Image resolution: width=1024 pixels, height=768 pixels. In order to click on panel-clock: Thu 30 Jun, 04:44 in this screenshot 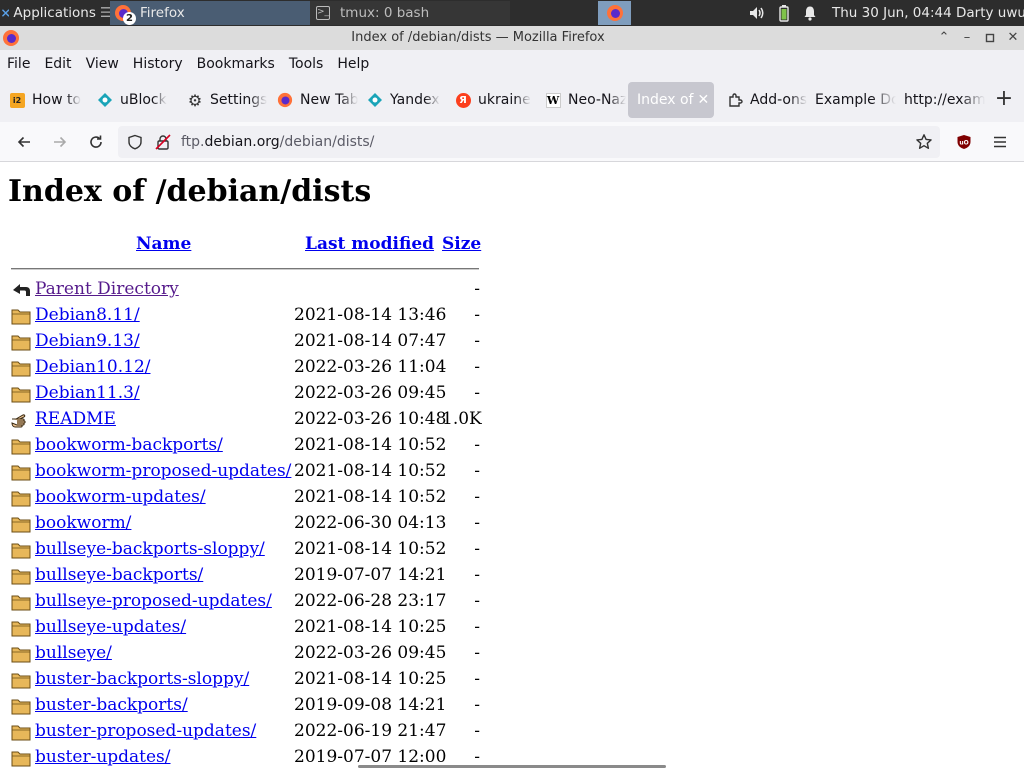, I will do `click(892, 13)`.